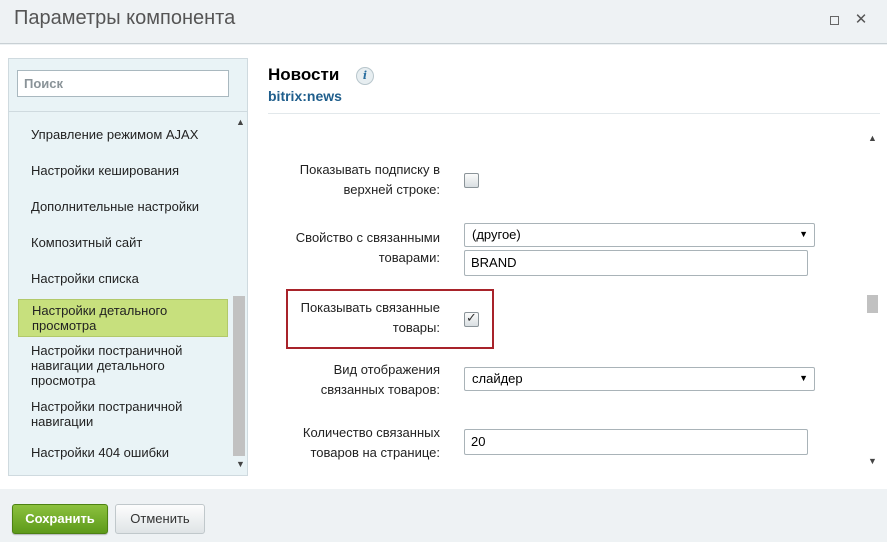  Describe the element at coordinates (123, 318) in the screenshot. I see `sidebar-item-detail-settings: Настройки детального просмотра` at that location.